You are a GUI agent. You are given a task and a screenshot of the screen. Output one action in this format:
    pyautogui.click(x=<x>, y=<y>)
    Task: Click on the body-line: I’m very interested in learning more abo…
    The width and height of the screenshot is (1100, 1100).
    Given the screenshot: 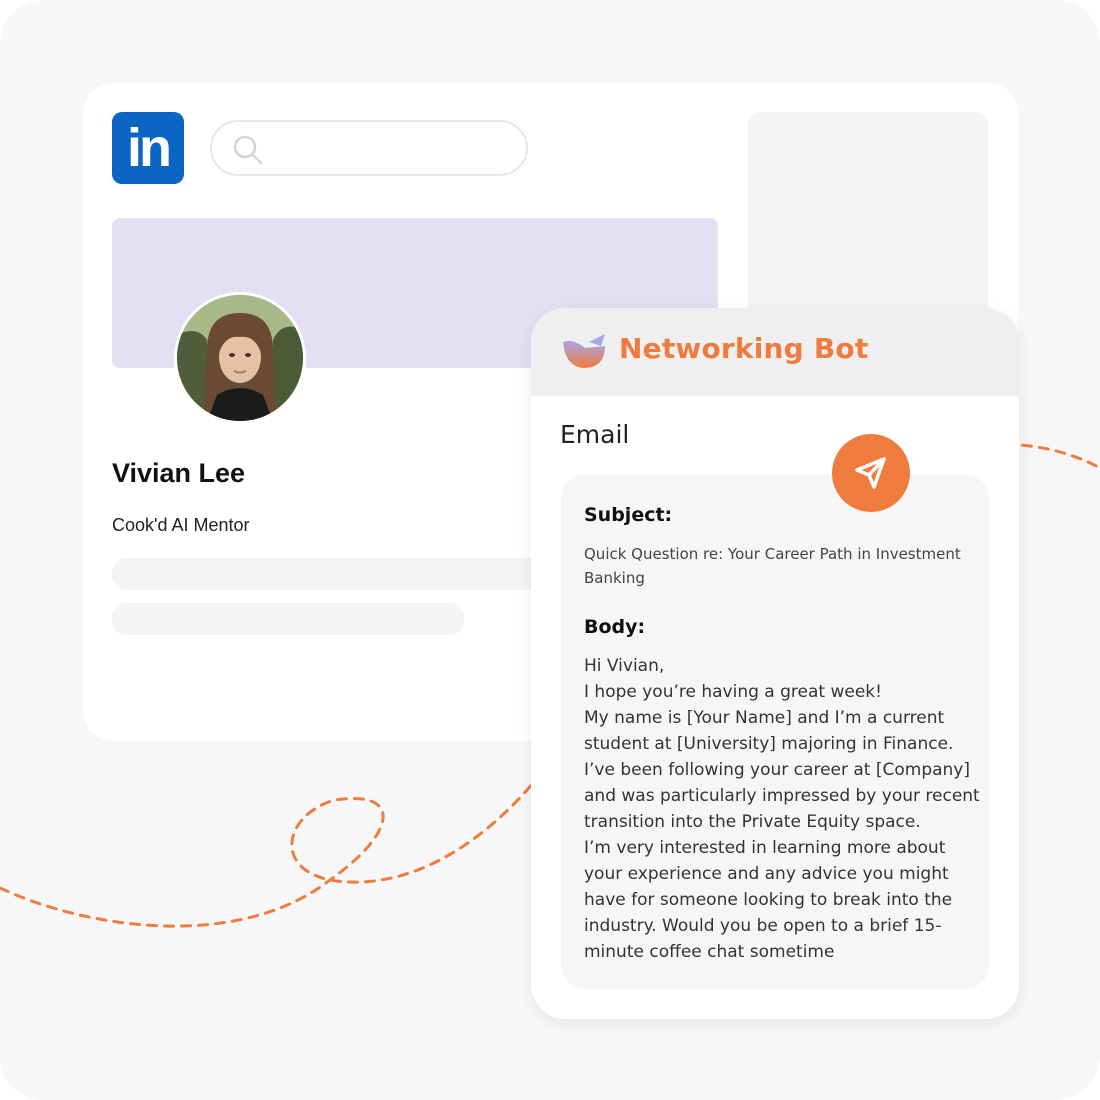 What is the action you would take?
    pyautogui.click(x=768, y=900)
    